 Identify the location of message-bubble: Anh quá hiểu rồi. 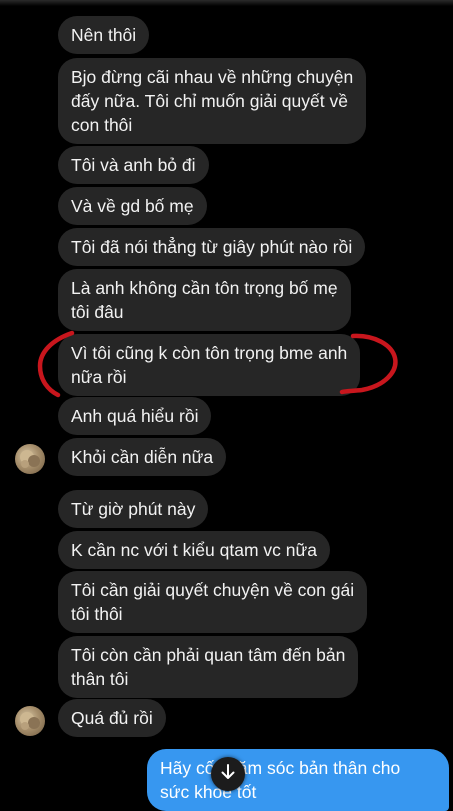
(135, 416).